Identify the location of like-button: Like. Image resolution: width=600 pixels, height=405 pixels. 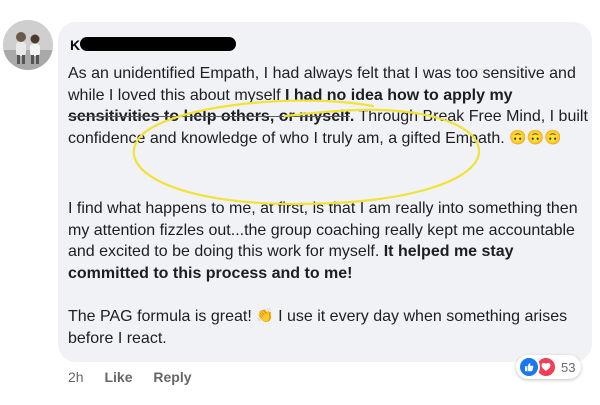
(118, 377).